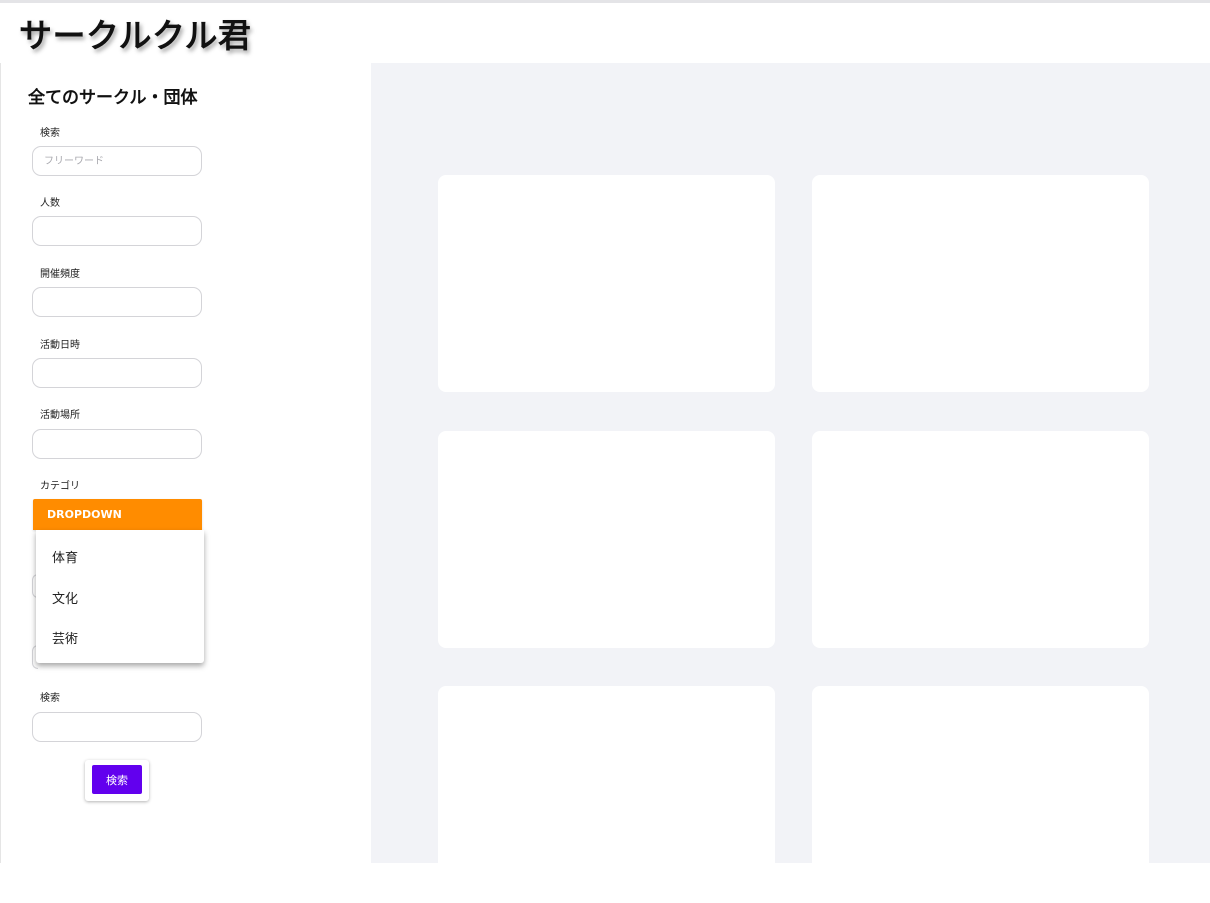  I want to click on schedule-input, so click(117, 373).